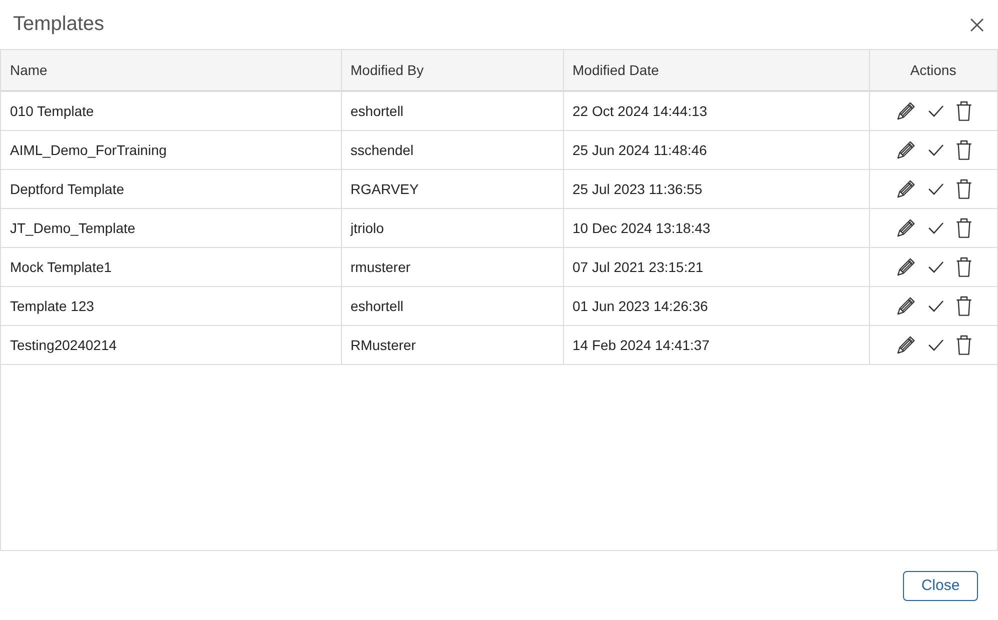  I want to click on modified-by-cell: RGARVEY, so click(452, 188).